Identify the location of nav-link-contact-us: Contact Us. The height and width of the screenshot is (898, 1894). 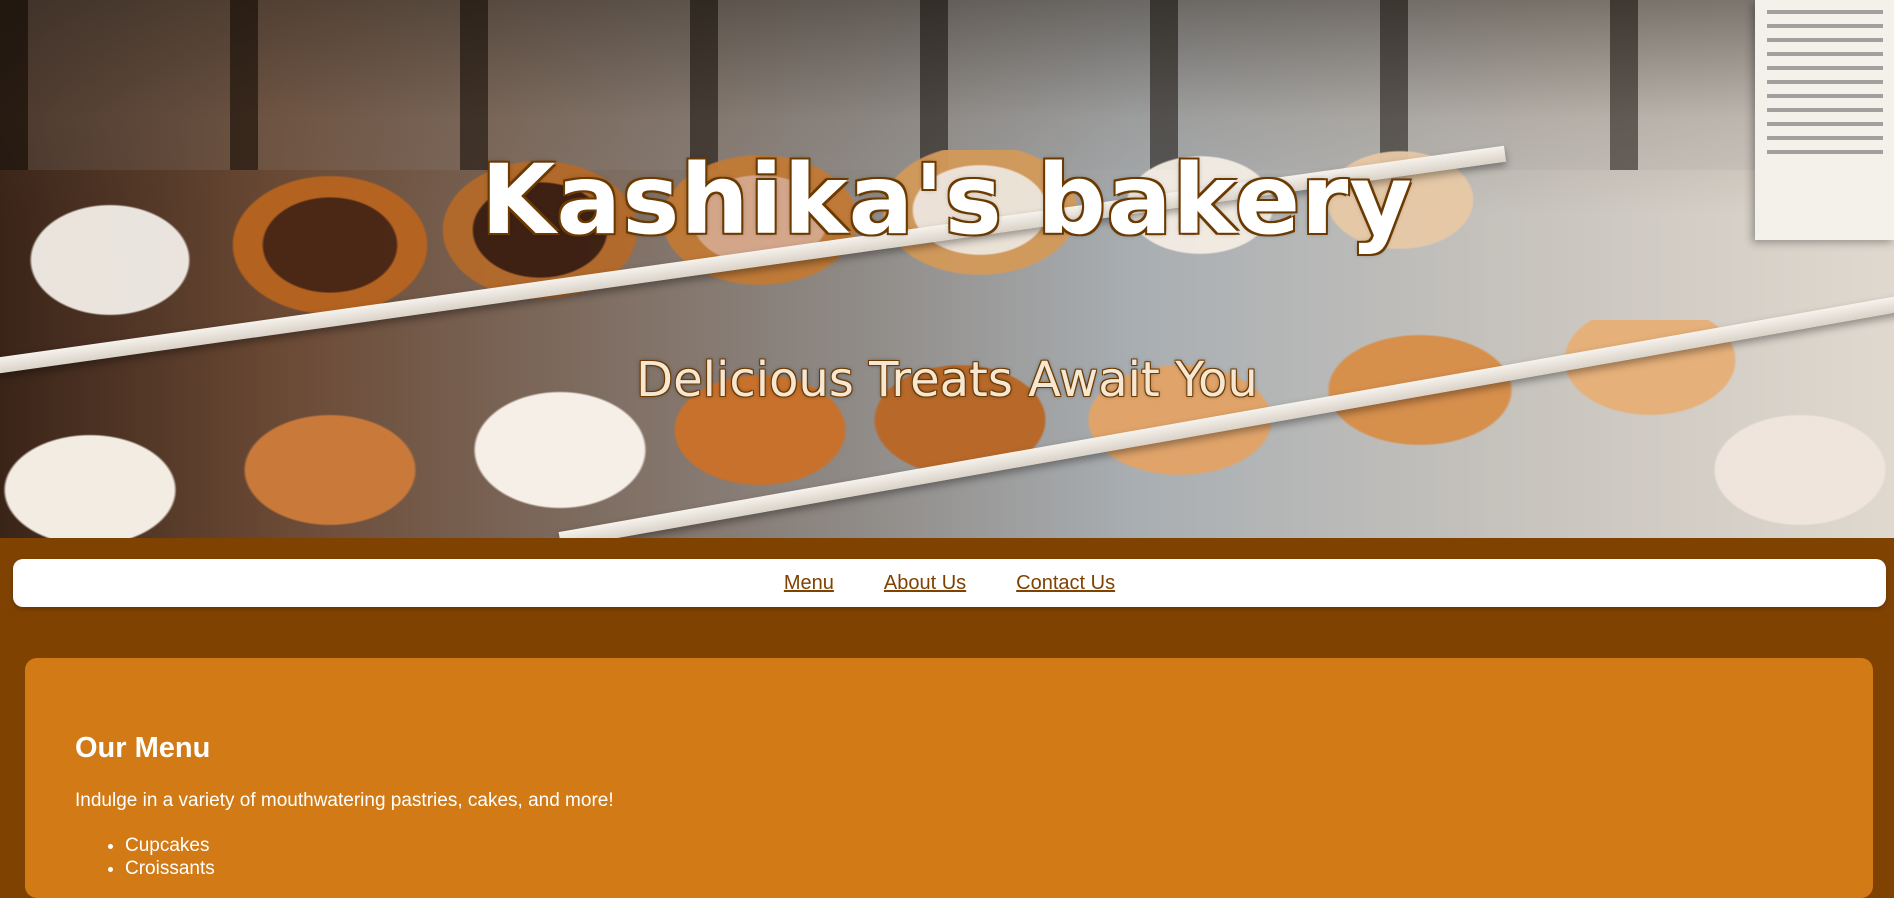
(1065, 583).